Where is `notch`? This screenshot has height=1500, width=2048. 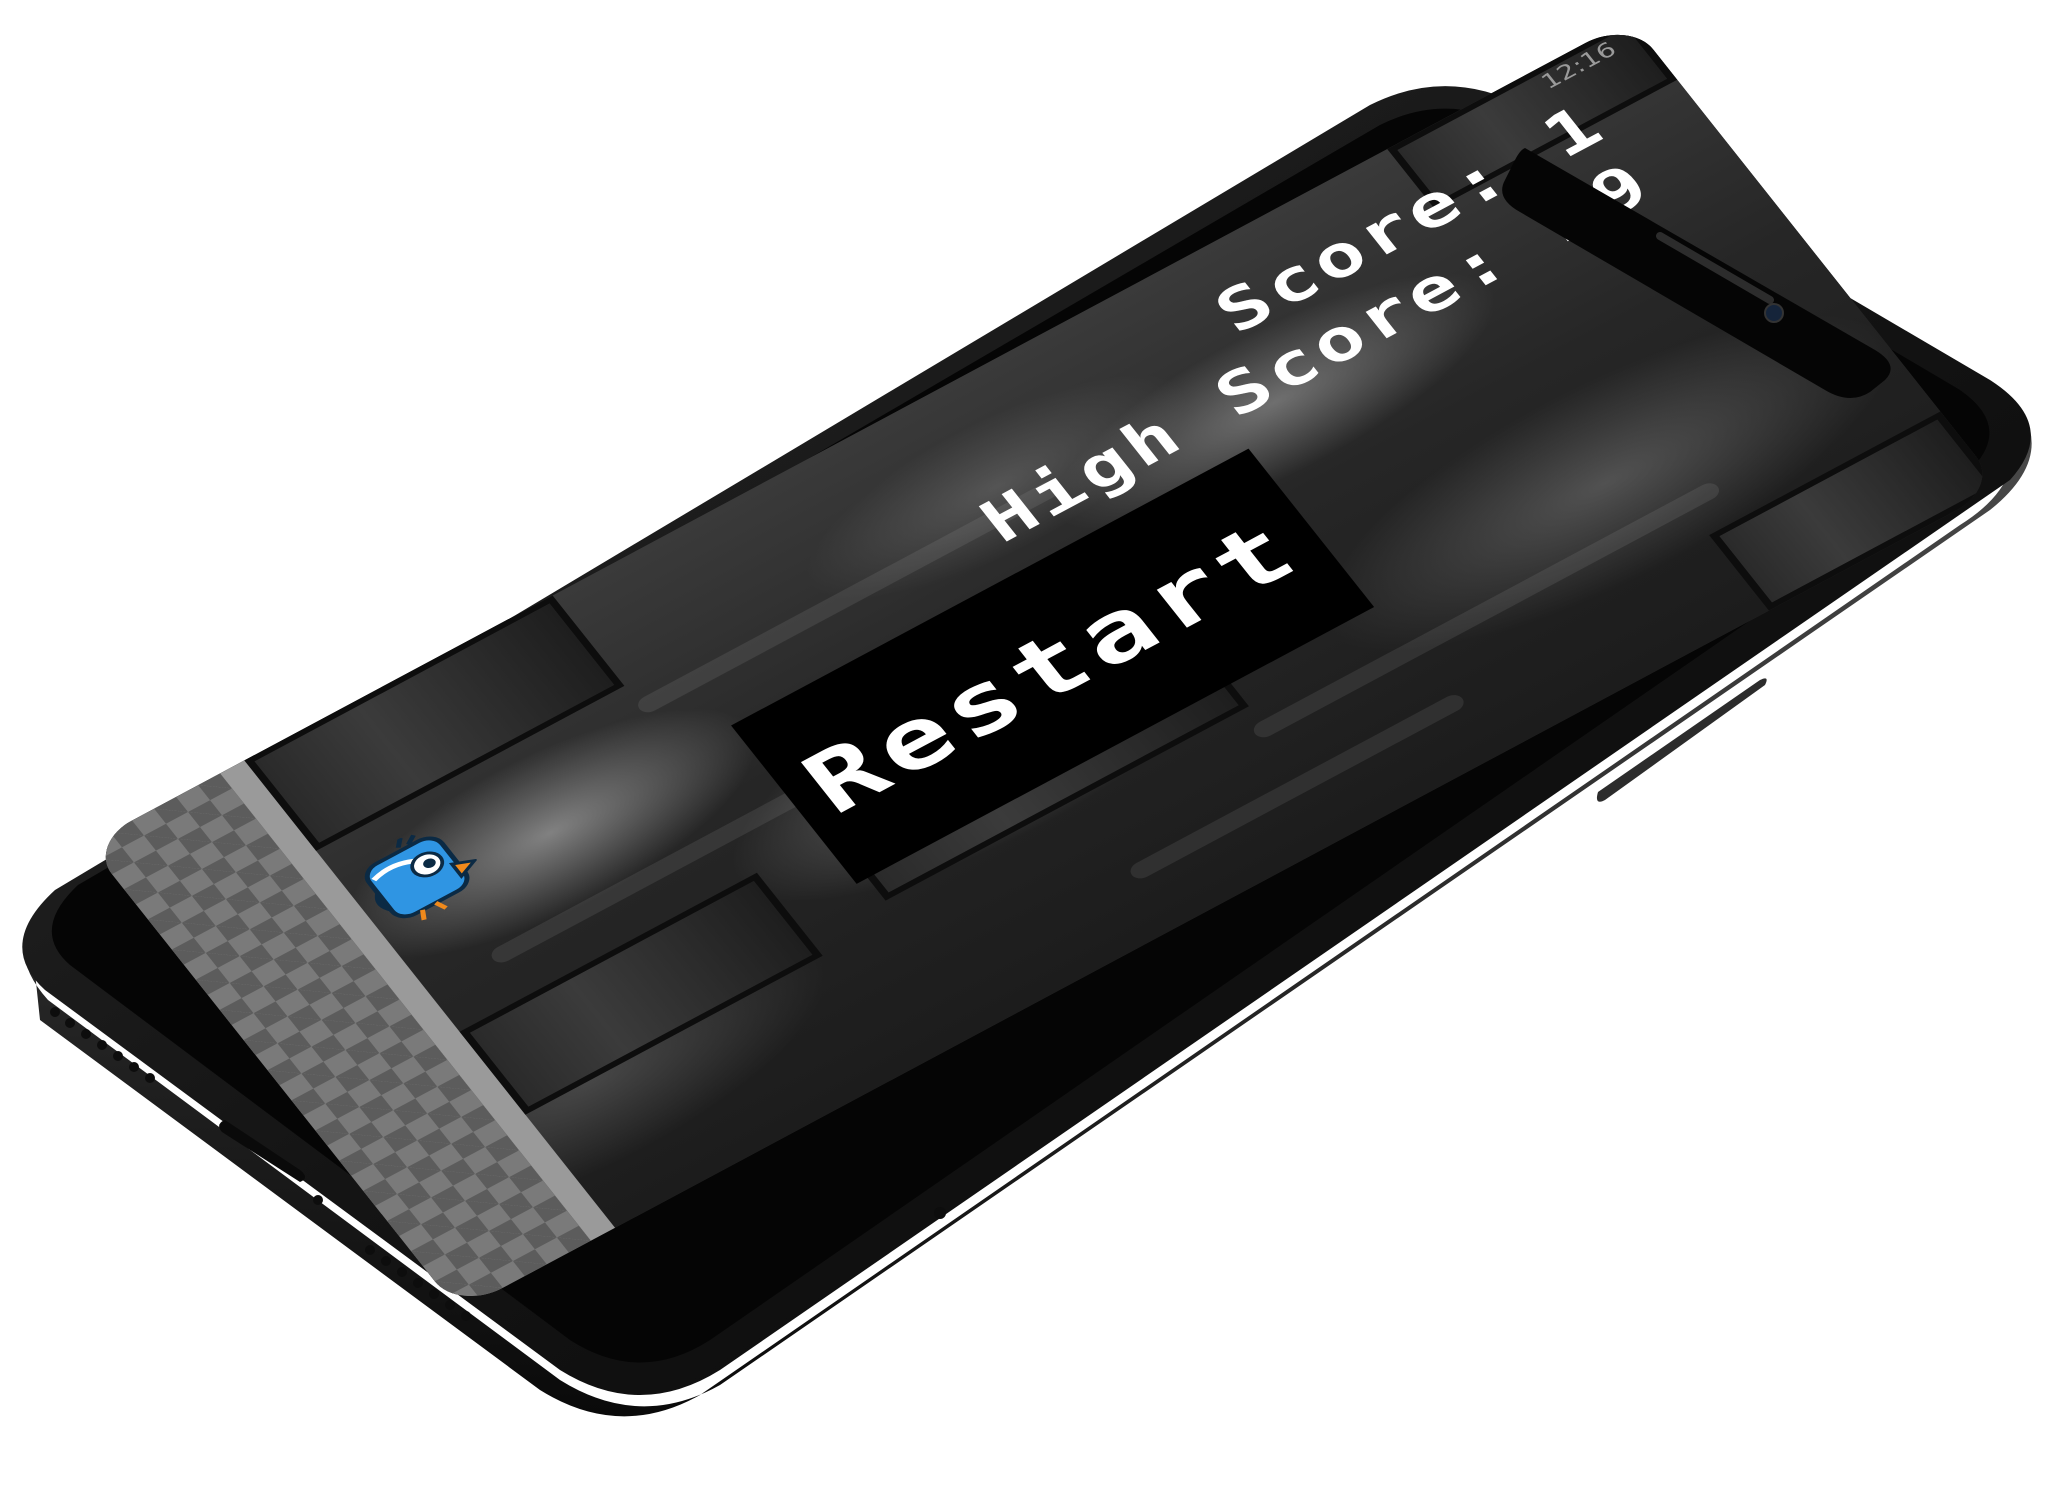
notch is located at coordinates (1696, 273).